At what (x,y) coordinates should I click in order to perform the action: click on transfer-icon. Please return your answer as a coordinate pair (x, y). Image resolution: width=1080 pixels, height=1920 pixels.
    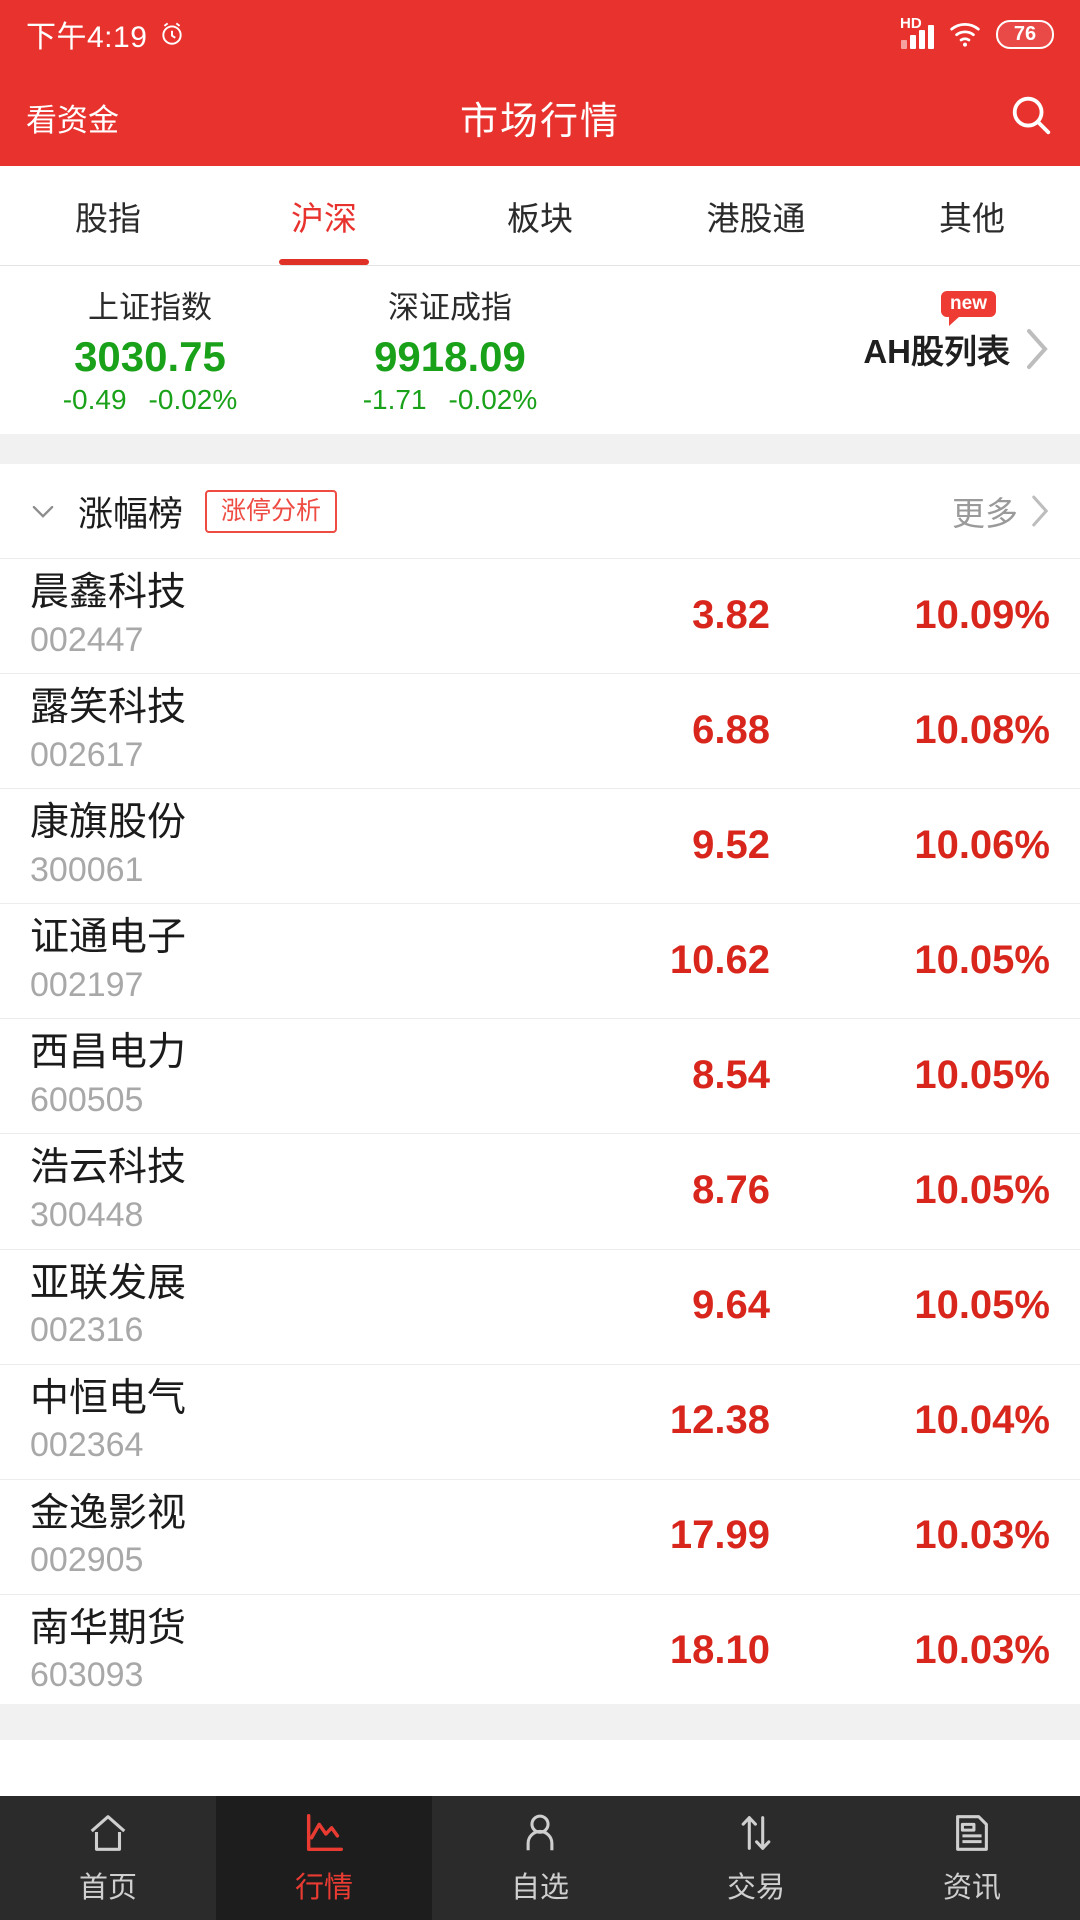
    Looking at the image, I should click on (756, 1833).